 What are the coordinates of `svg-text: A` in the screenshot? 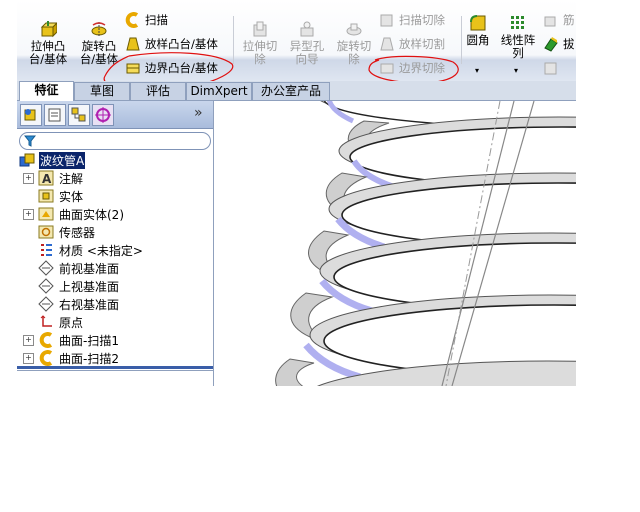 It's located at (47, 179).